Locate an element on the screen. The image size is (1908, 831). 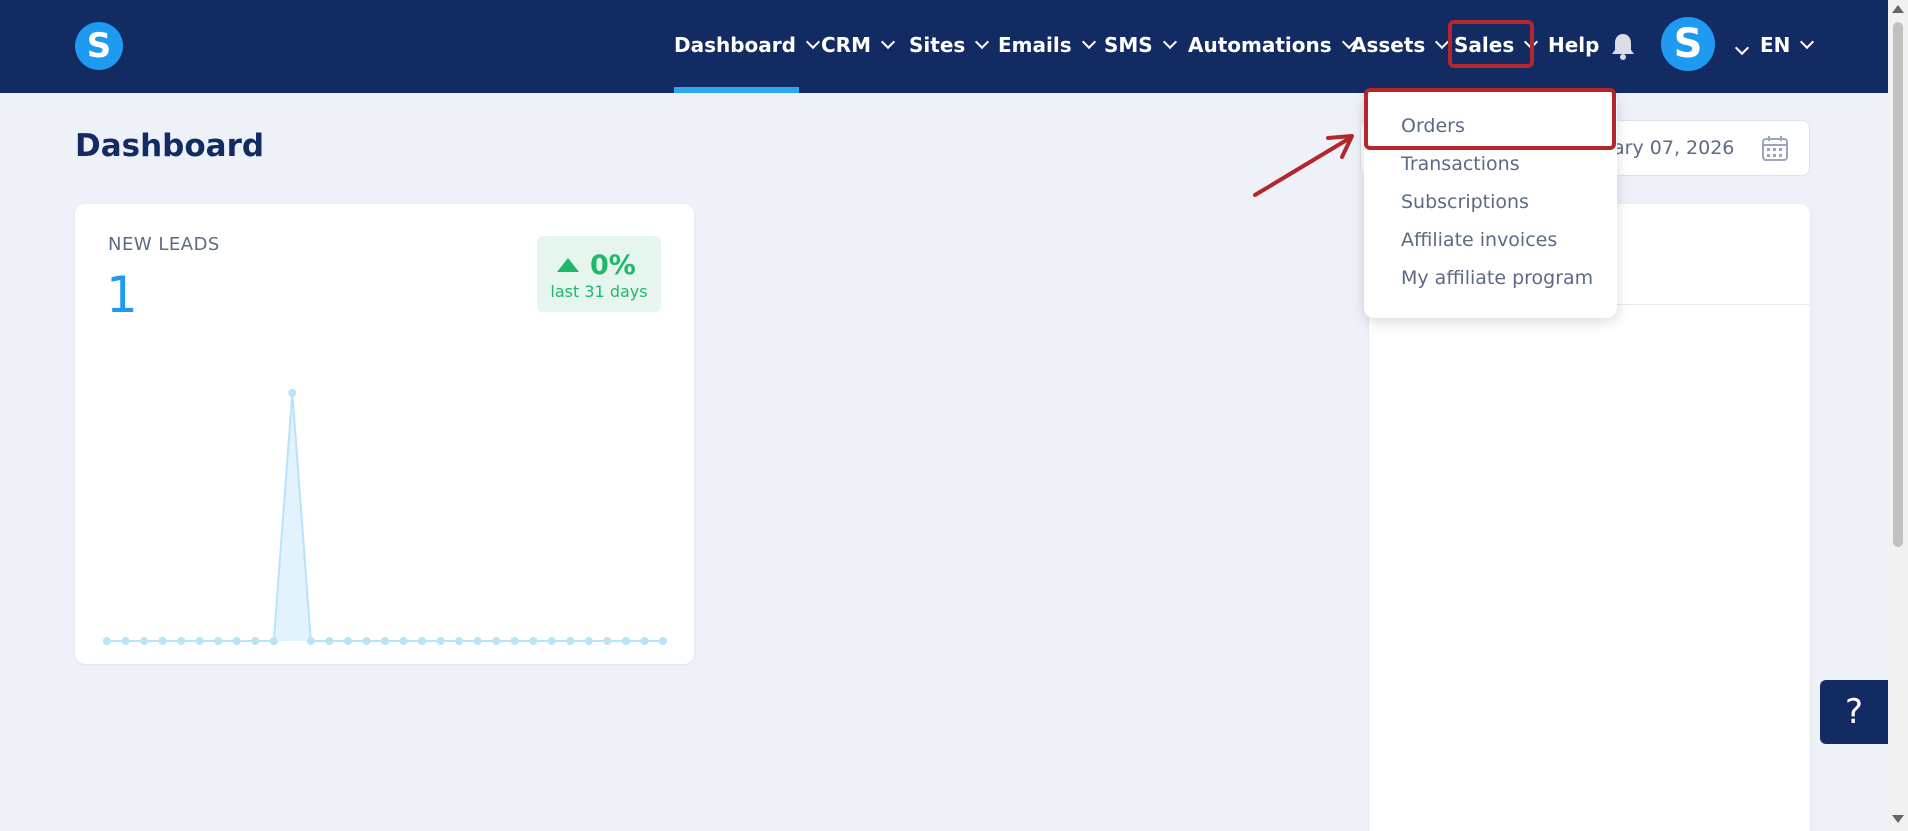
nav-sms: SMS is located at coordinates (1140, 45).